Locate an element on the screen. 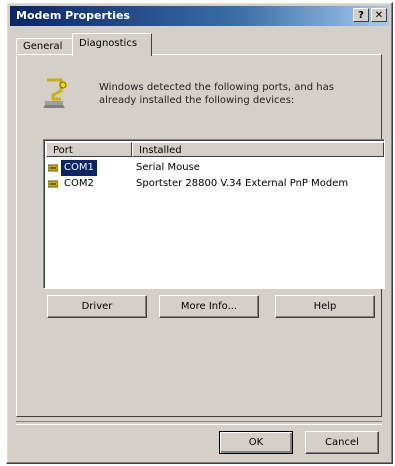 The height and width of the screenshot is (466, 395). driver-button: Driver is located at coordinates (97, 306).